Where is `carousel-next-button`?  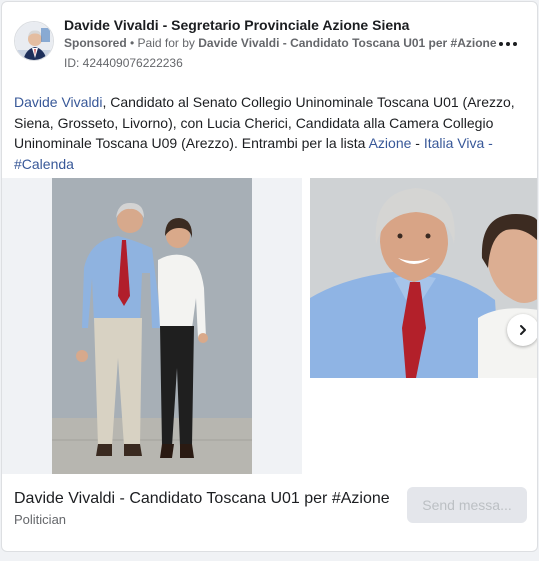
carousel-next-button is located at coordinates (522, 330).